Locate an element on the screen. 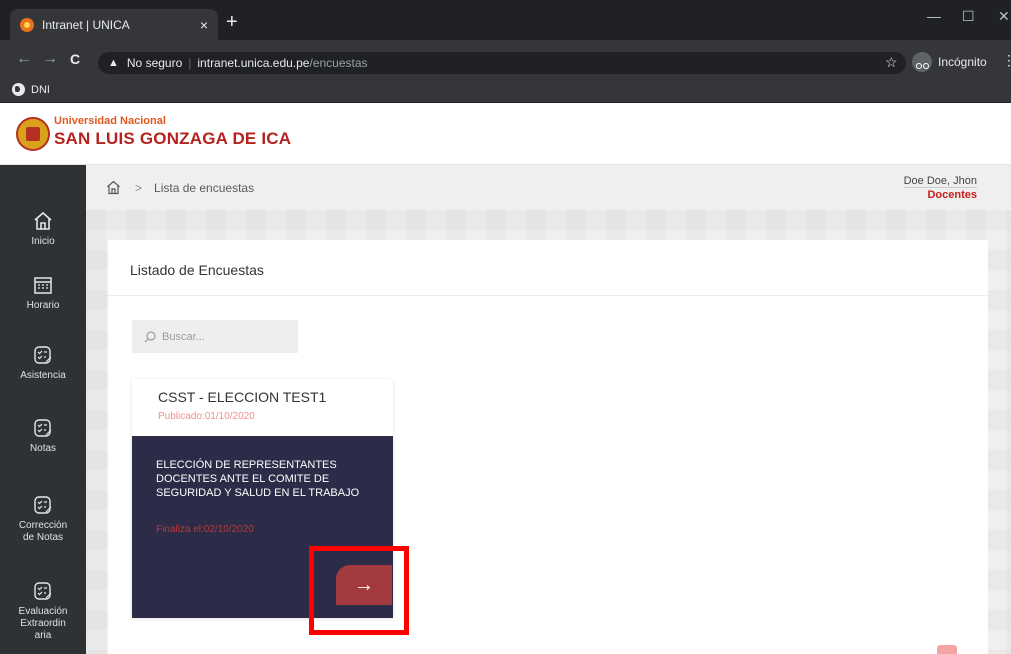 This screenshot has height=654, width=1011. highlight-box is located at coordinates (359, 590).